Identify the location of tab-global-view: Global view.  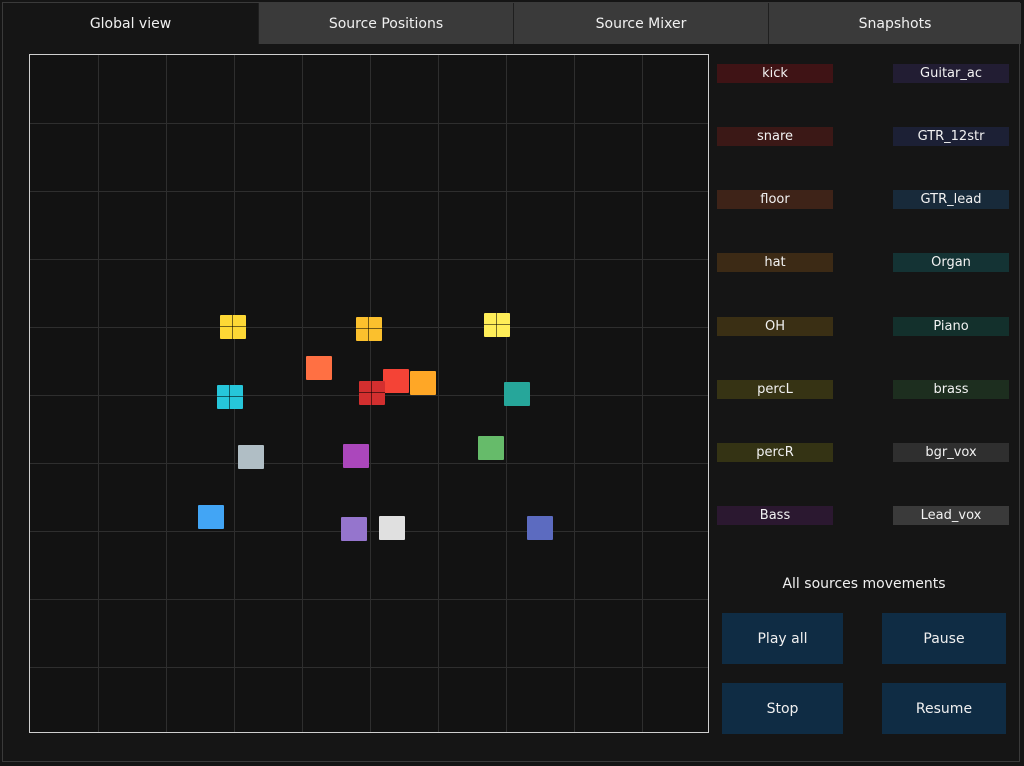
(130, 23).